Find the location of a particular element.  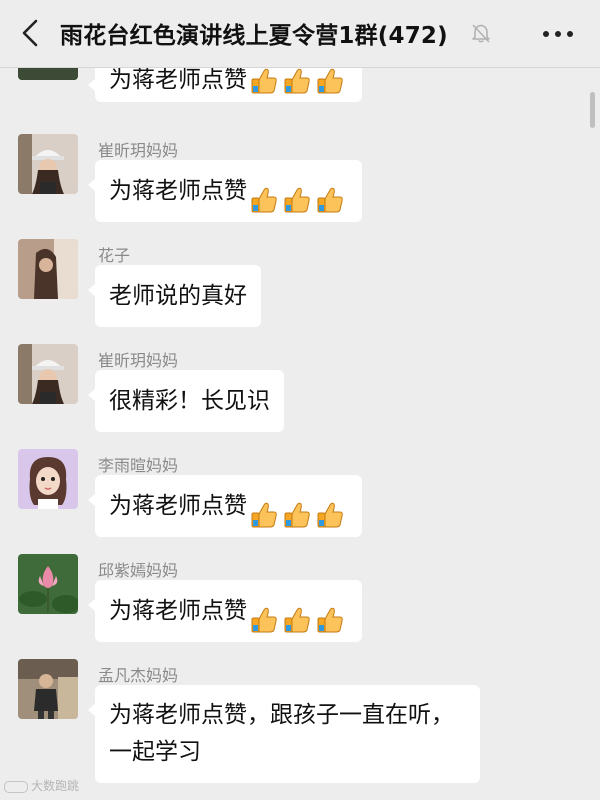

watermark-text: 大数跑跳 is located at coordinates (55, 786).